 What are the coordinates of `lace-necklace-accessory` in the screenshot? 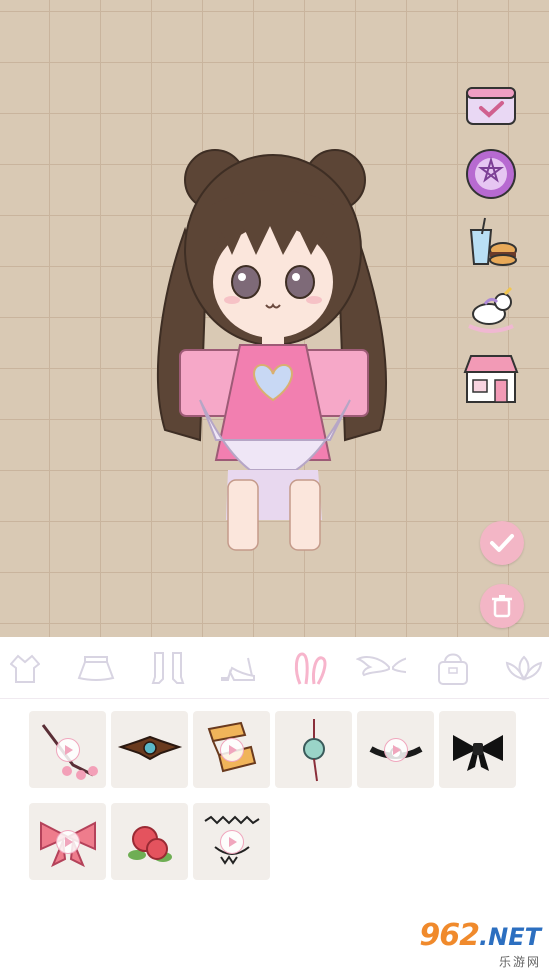 It's located at (231, 841).